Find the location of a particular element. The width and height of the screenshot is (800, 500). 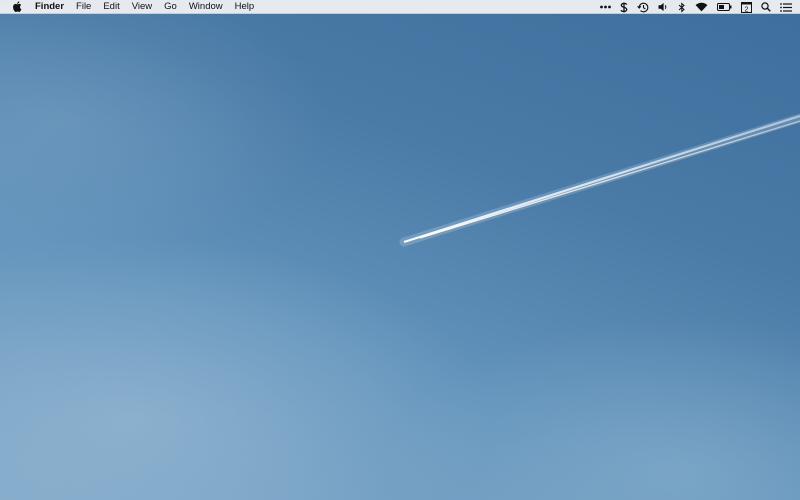

menu-bar: Finder File Edit View Go Window Help 2 is located at coordinates (400, 7).